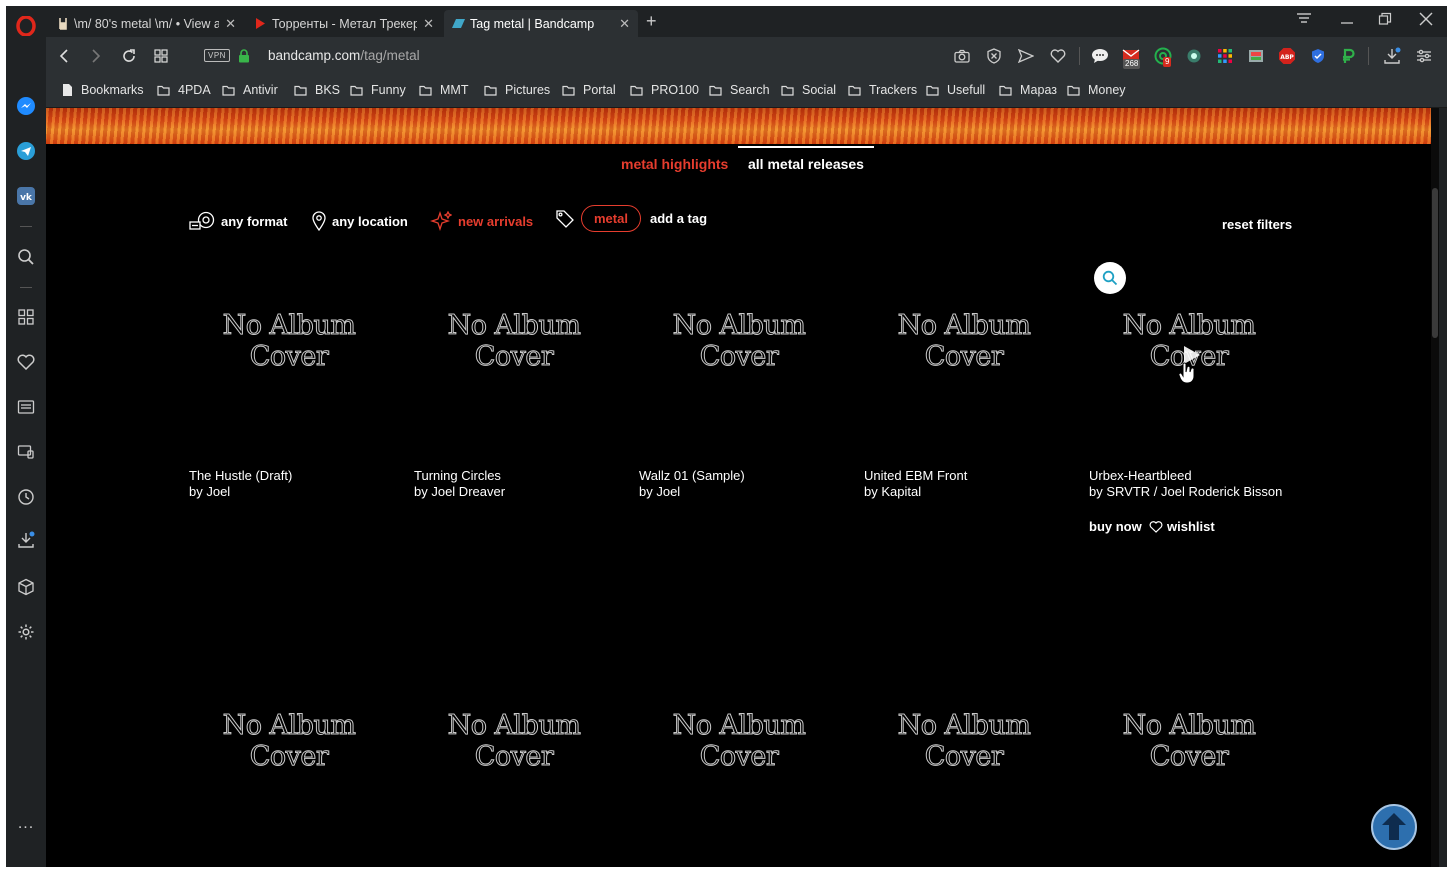  I want to click on bookmark-folder: MMT, so click(443, 90).